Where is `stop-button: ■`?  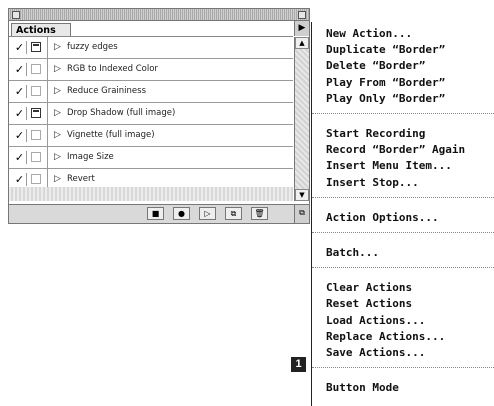 stop-button: ■ is located at coordinates (155, 213).